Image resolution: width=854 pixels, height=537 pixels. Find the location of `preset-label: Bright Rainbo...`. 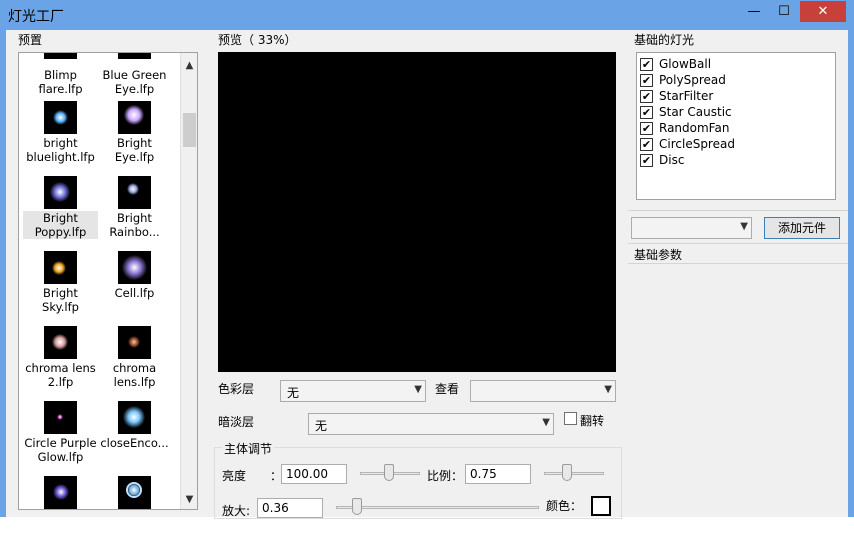

preset-label: Bright Rainbo... is located at coordinates (134, 225).